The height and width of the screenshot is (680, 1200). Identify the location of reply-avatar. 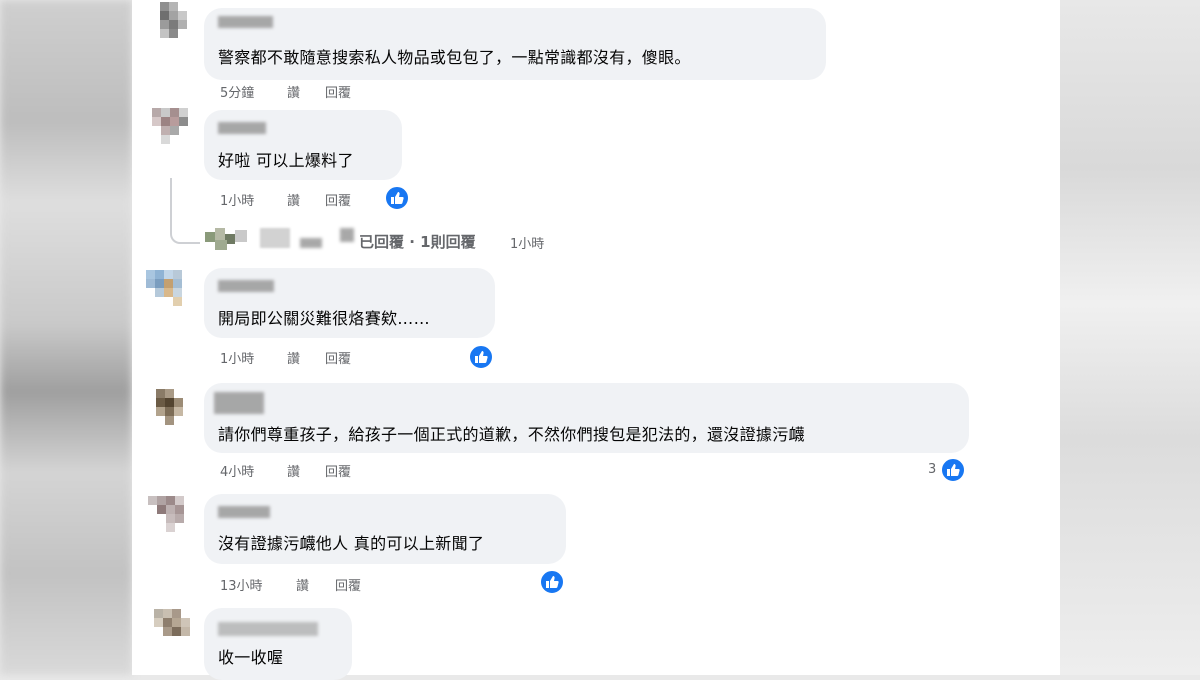
(247, 240).